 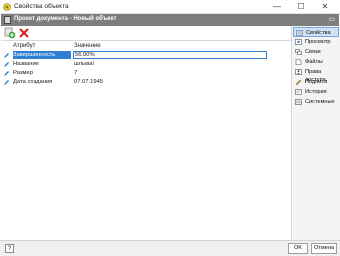 What do you see at coordinates (170, 248) in the screenshot?
I see `bottom-bar: ? OK Отмена` at bounding box center [170, 248].